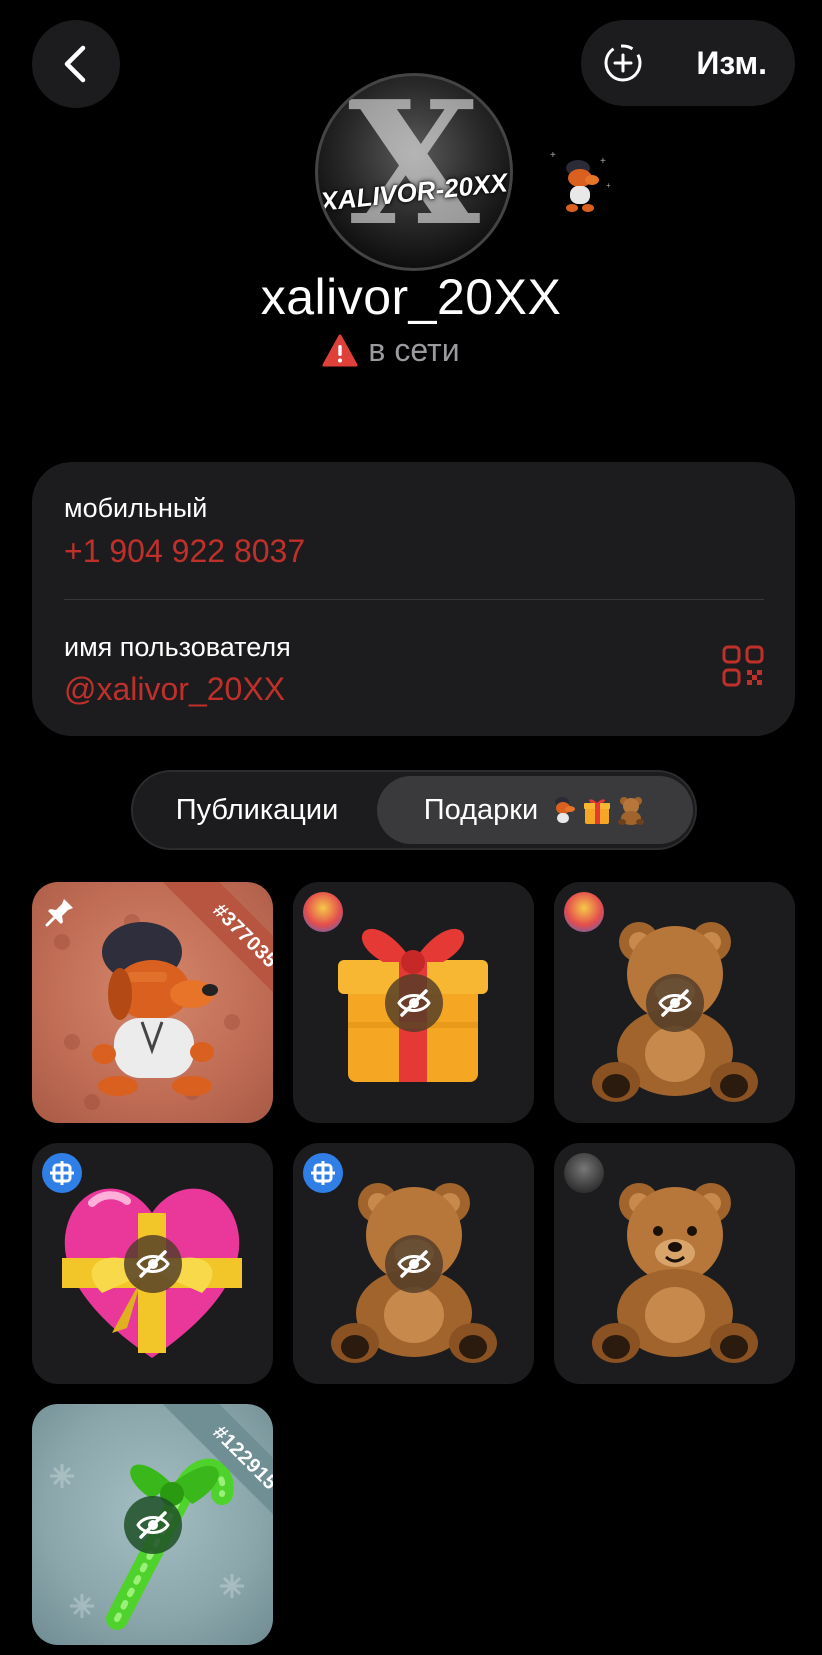 The height and width of the screenshot is (1655, 822). I want to click on avatar: X XALIVOR-20XX, so click(414, 172).